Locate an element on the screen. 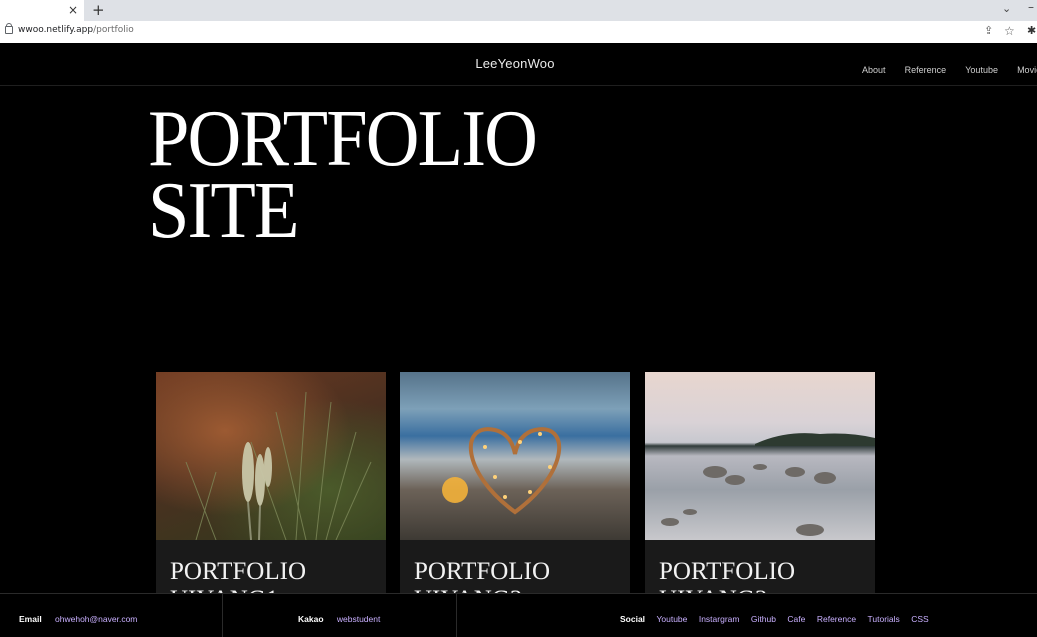  portfolio-card-1: PORTFOLIO UIYANG1 is located at coordinates (271, 483).